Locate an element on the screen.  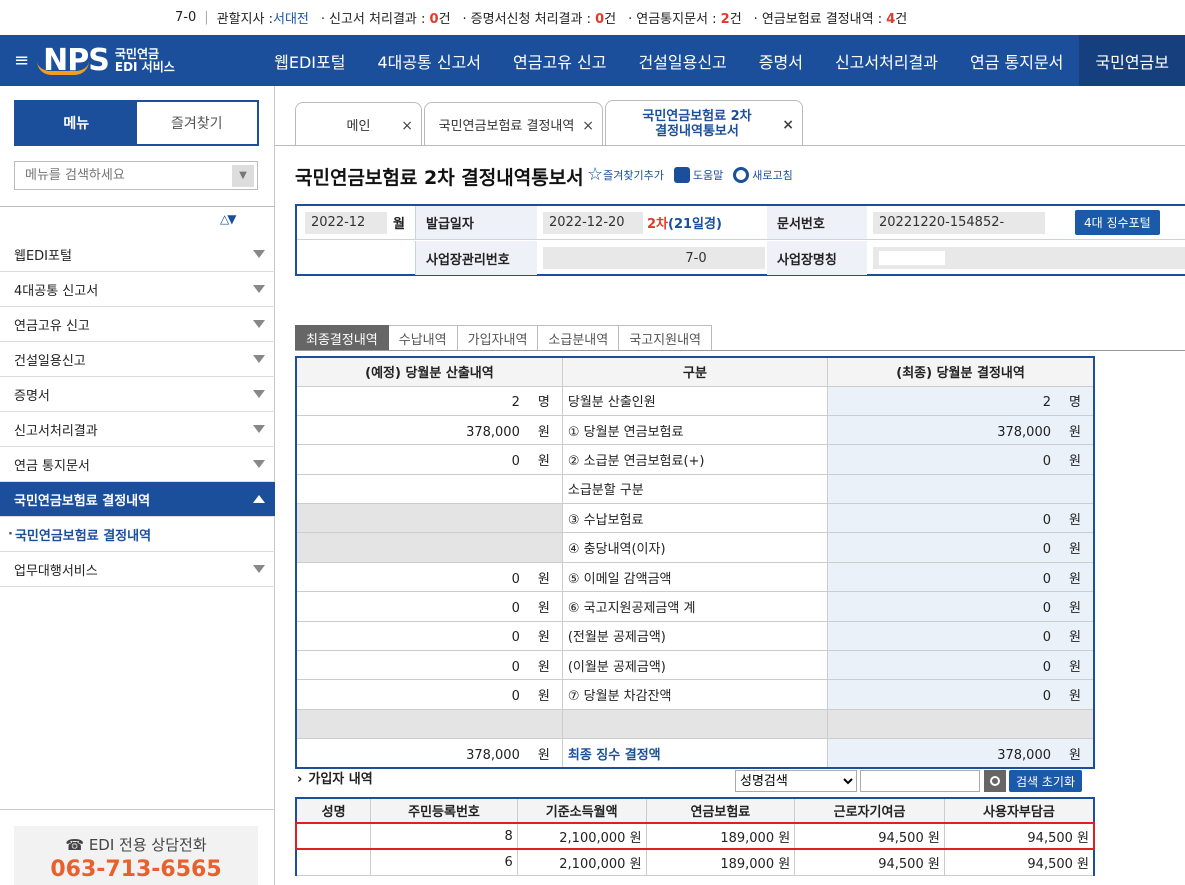
nav-item-common-report: 4대공통 신고서 is located at coordinates (429, 60).